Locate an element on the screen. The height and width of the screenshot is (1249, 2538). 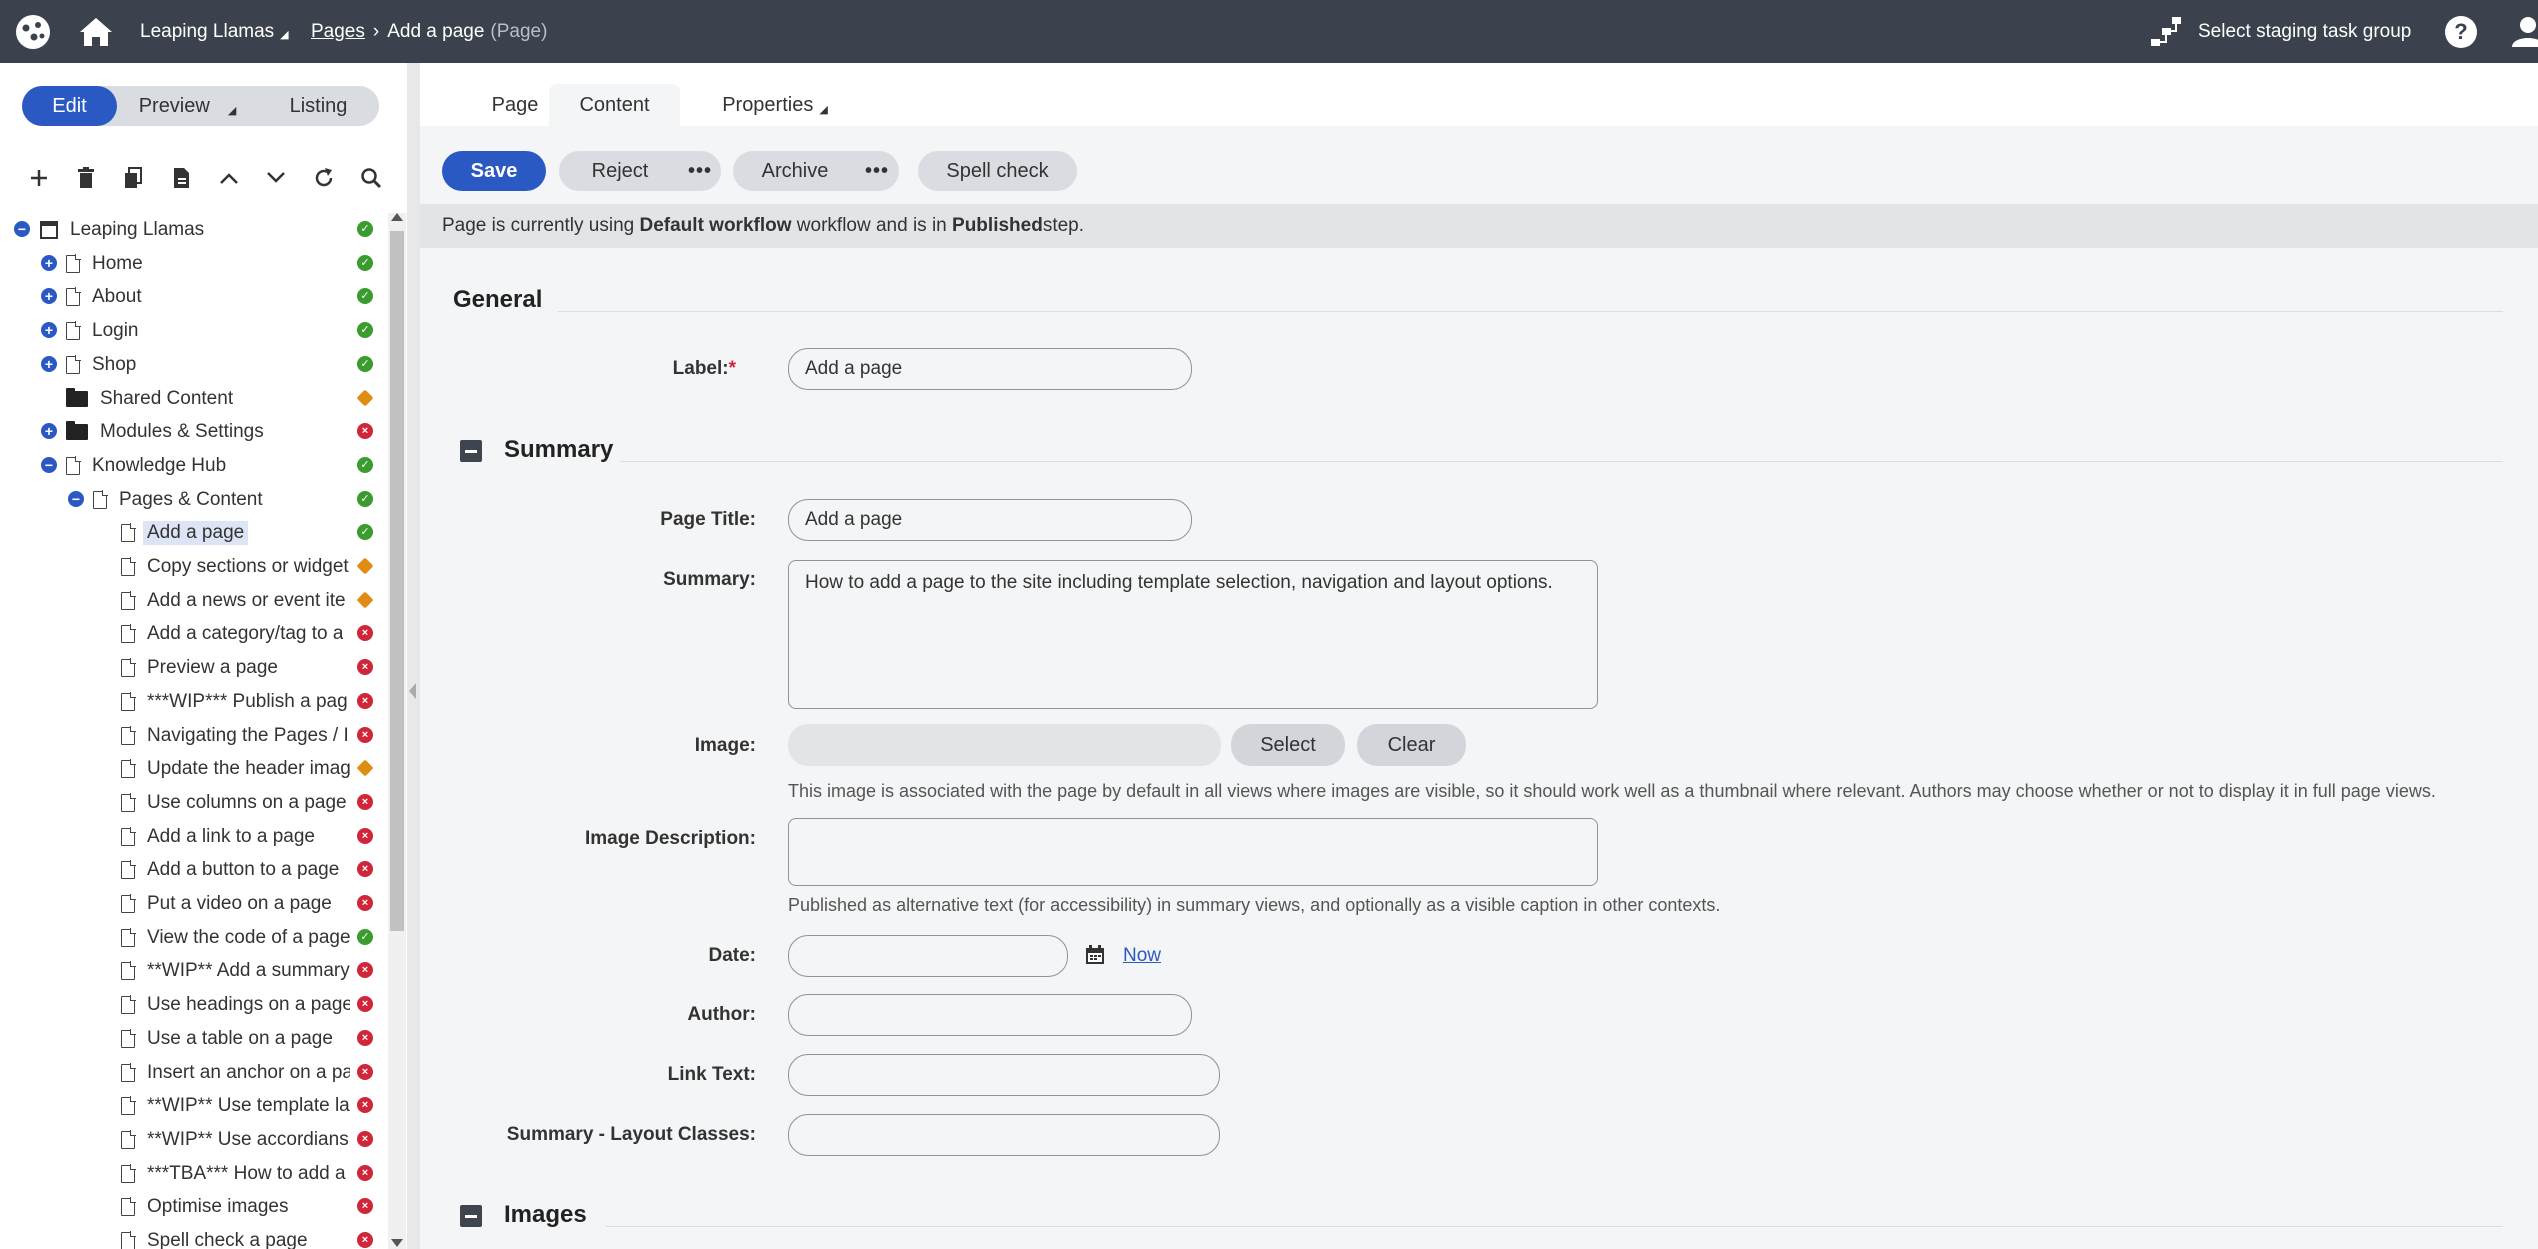
tree-scrollbar is located at coordinates (397, 731).